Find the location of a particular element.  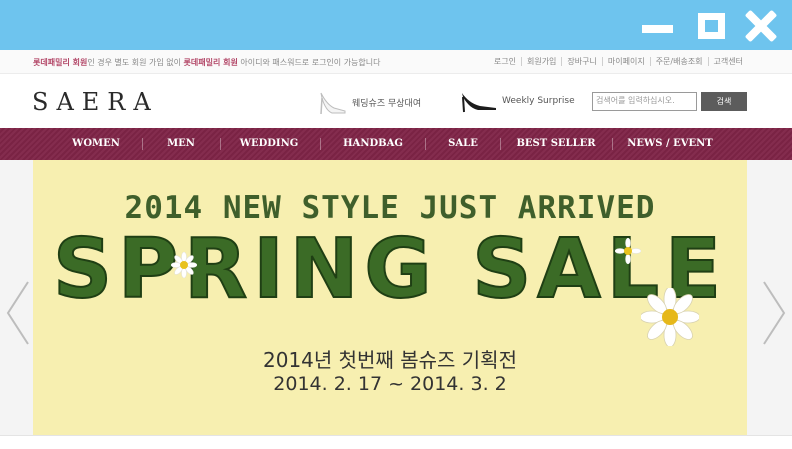

promo-weekly-surprise: Weekly Surprise is located at coordinates (517, 101).